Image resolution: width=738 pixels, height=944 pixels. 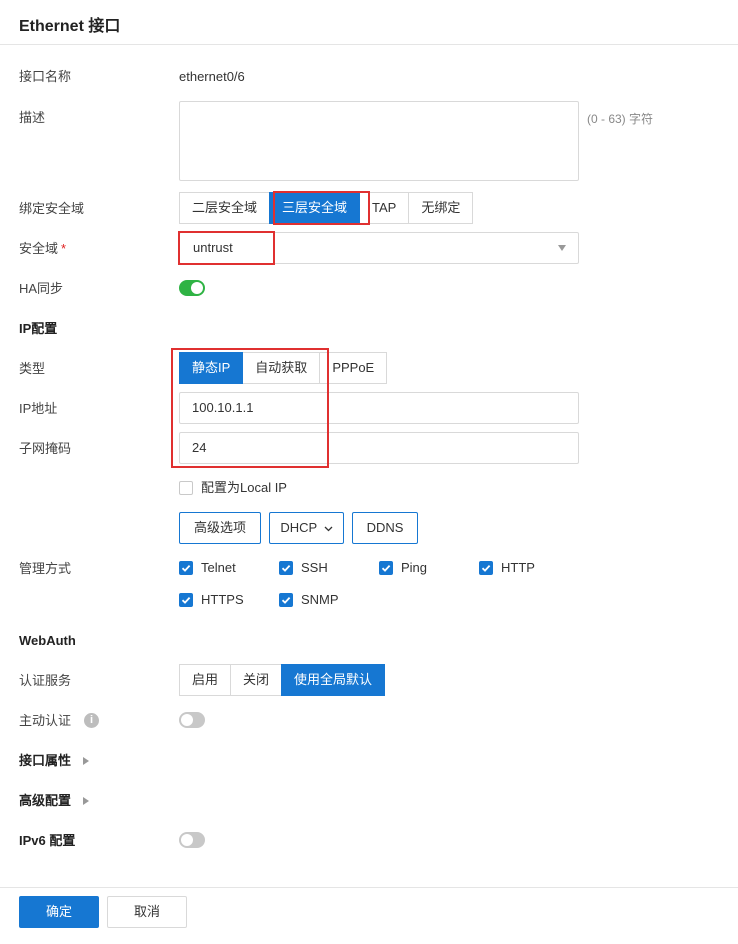 I want to click on ddns-button: DDNS, so click(x=385, y=528).